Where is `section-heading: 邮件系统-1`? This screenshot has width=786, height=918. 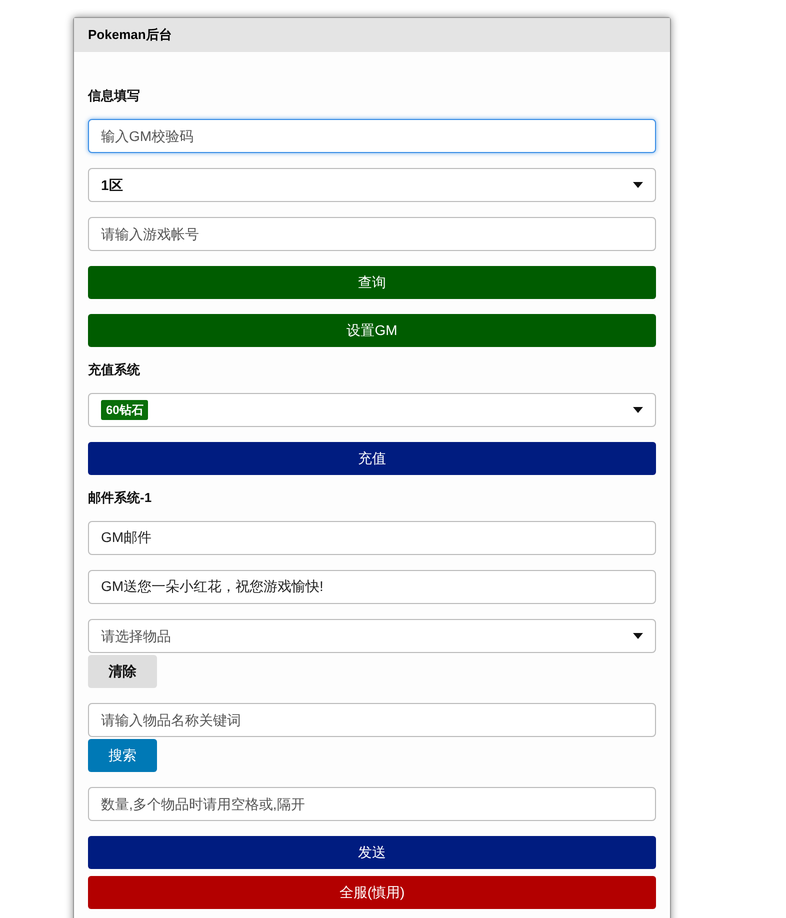
section-heading: 邮件系统-1 is located at coordinates (120, 498).